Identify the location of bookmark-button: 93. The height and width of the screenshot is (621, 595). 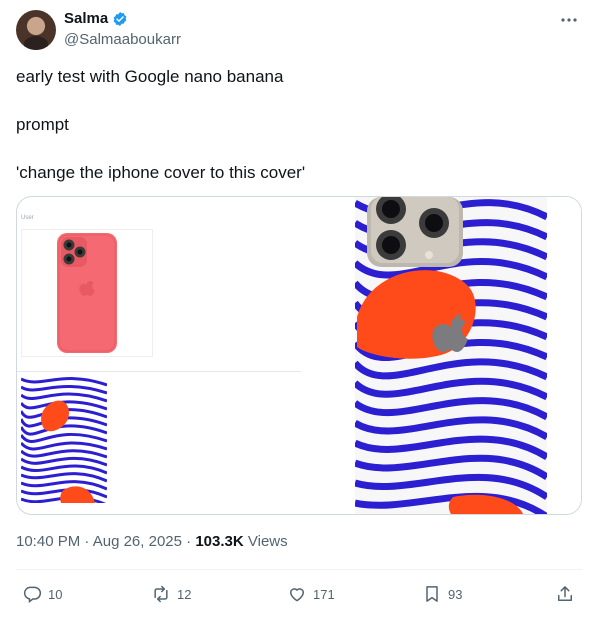
(442, 594).